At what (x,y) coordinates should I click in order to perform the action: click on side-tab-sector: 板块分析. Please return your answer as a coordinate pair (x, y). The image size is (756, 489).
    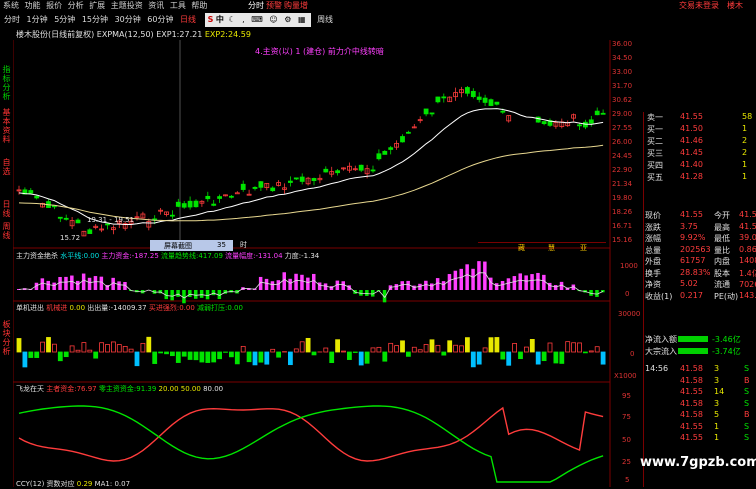
    Looking at the image, I should click on (6, 345).